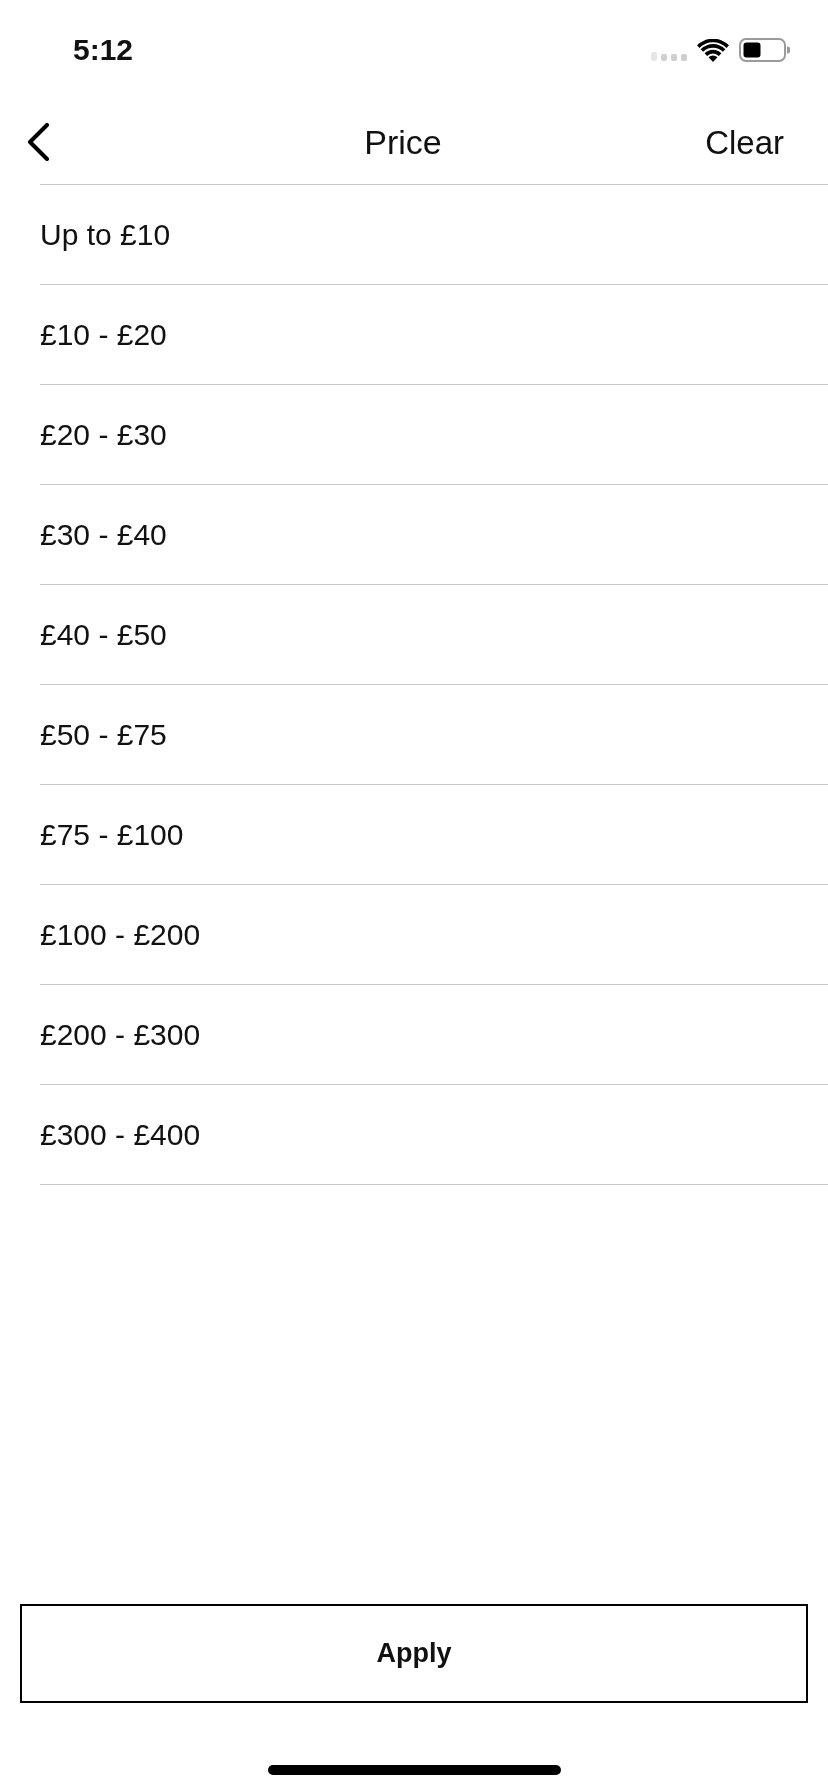  I want to click on chevron-left-icon, so click(38, 142).